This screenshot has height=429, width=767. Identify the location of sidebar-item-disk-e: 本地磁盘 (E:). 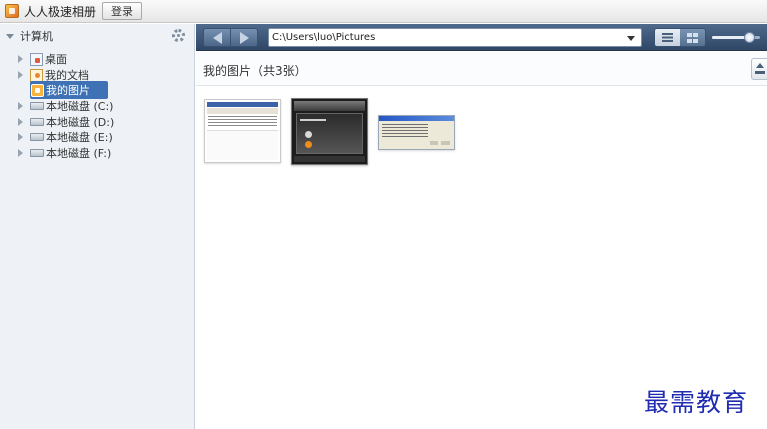
(56, 137).